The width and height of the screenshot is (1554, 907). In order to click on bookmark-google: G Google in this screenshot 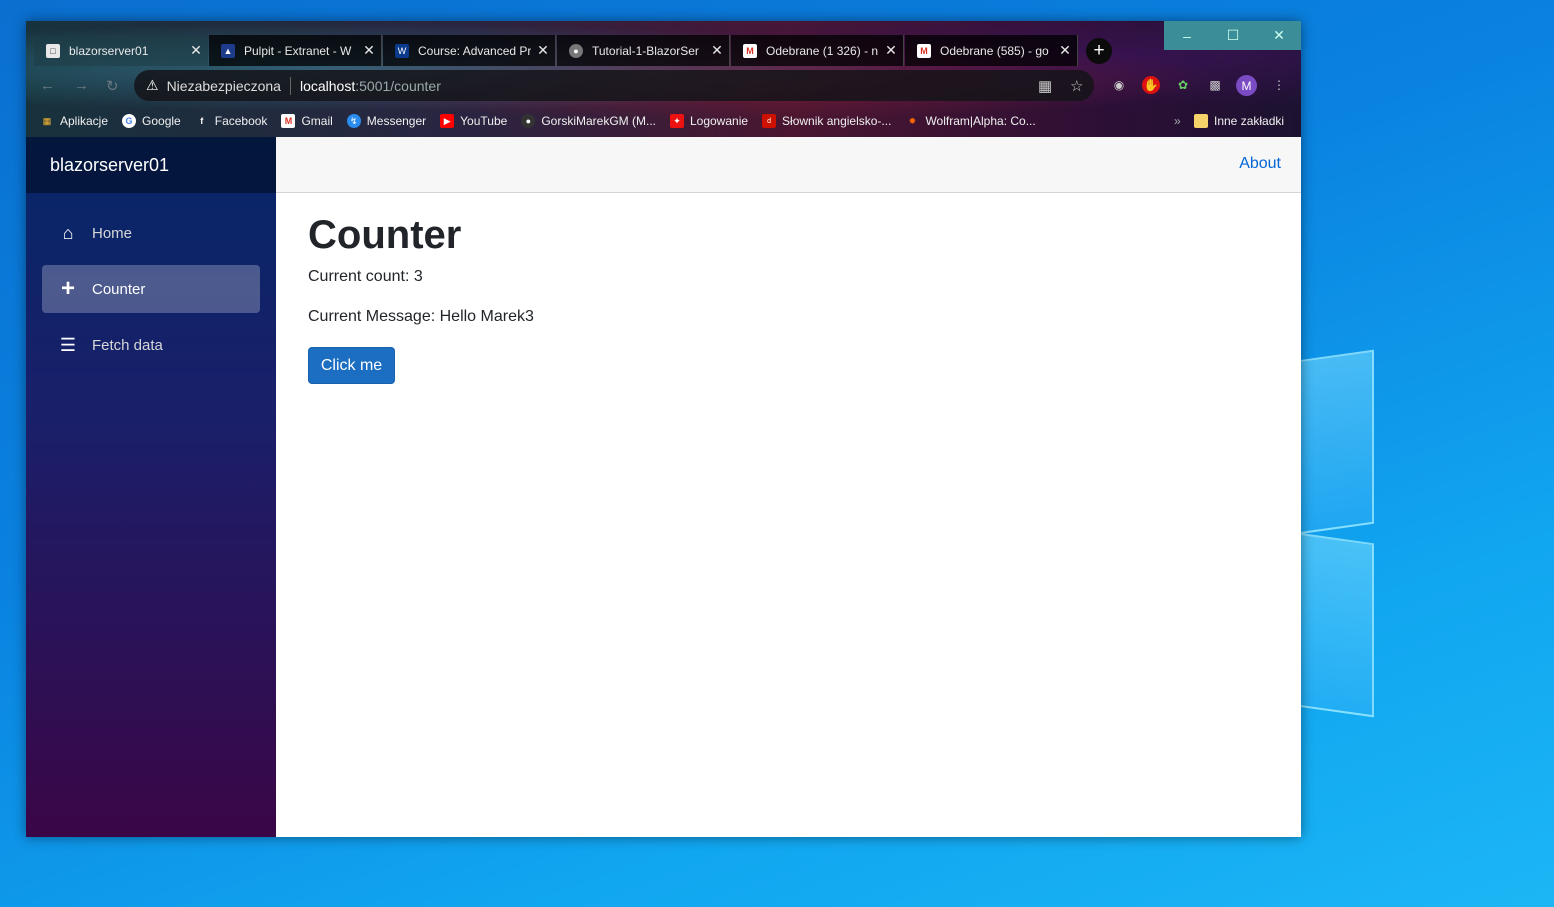, I will do `click(151, 121)`.